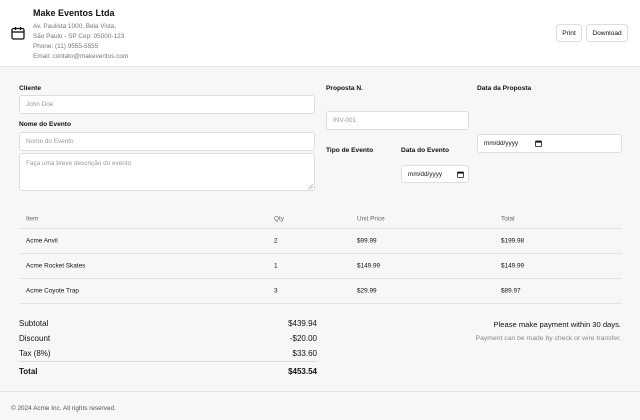  Describe the element at coordinates (168, 371) in the screenshot. I see `total-row: Total $453.54` at that location.